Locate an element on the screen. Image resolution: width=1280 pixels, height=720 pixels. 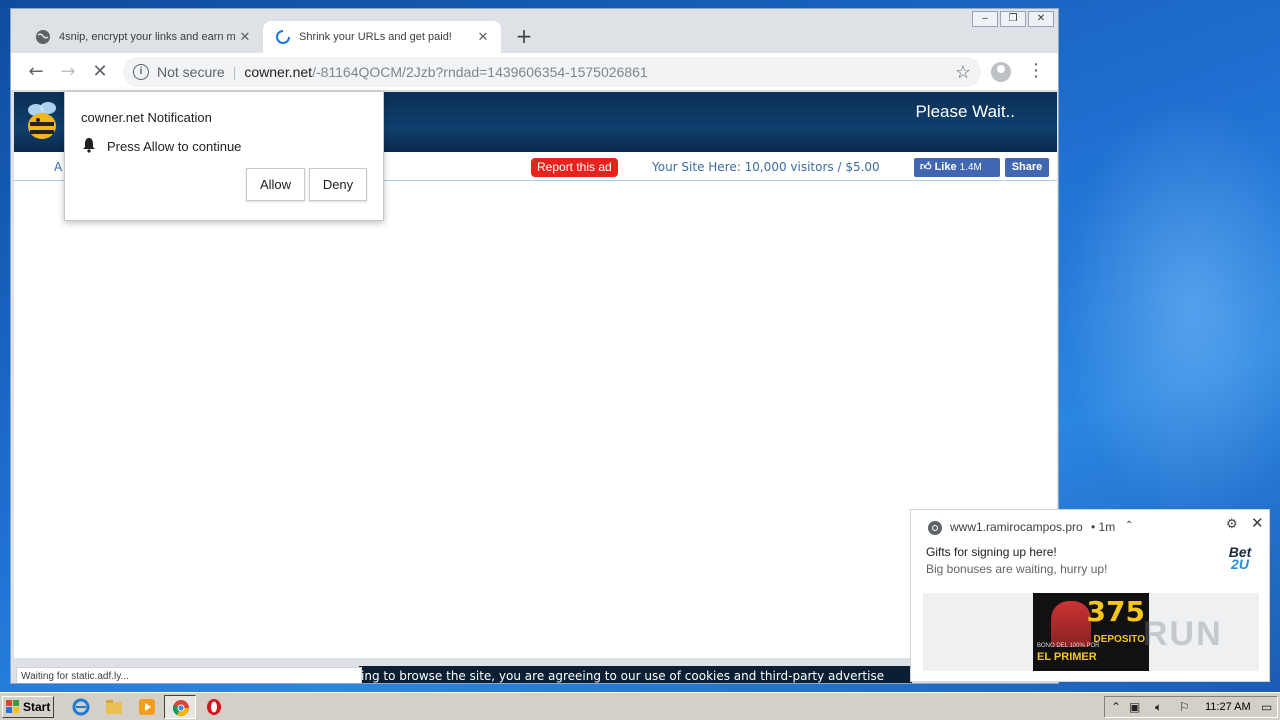
prompt-title: cowner.net Notification is located at coordinates (146, 117).